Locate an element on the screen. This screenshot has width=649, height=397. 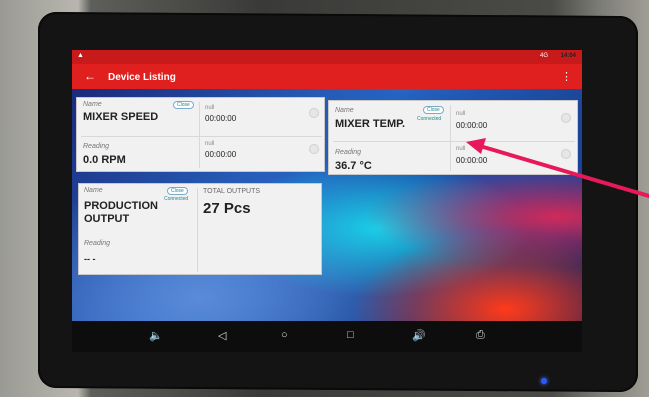
power-led is located at coordinates (544, 381).